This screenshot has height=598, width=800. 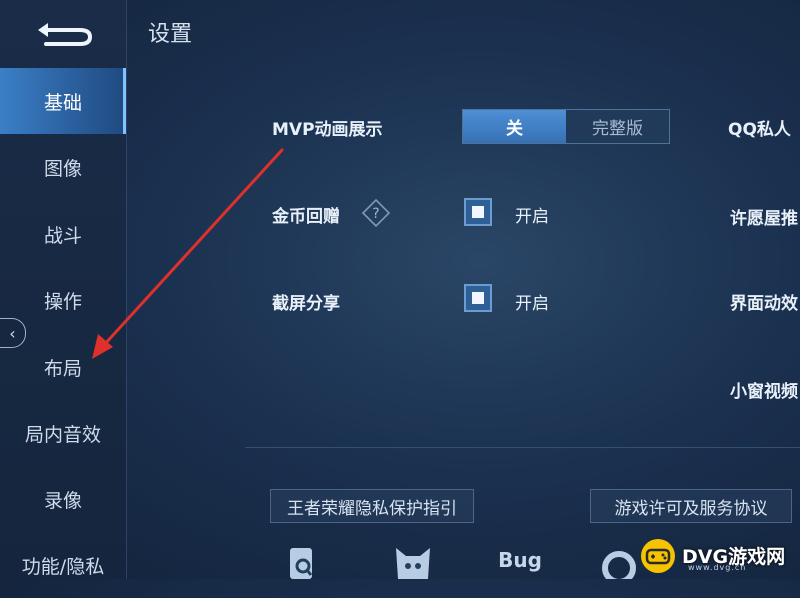 What do you see at coordinates (619, 559) in the screenshot?
I see `ring-icon` at bounding box center [619, 559].